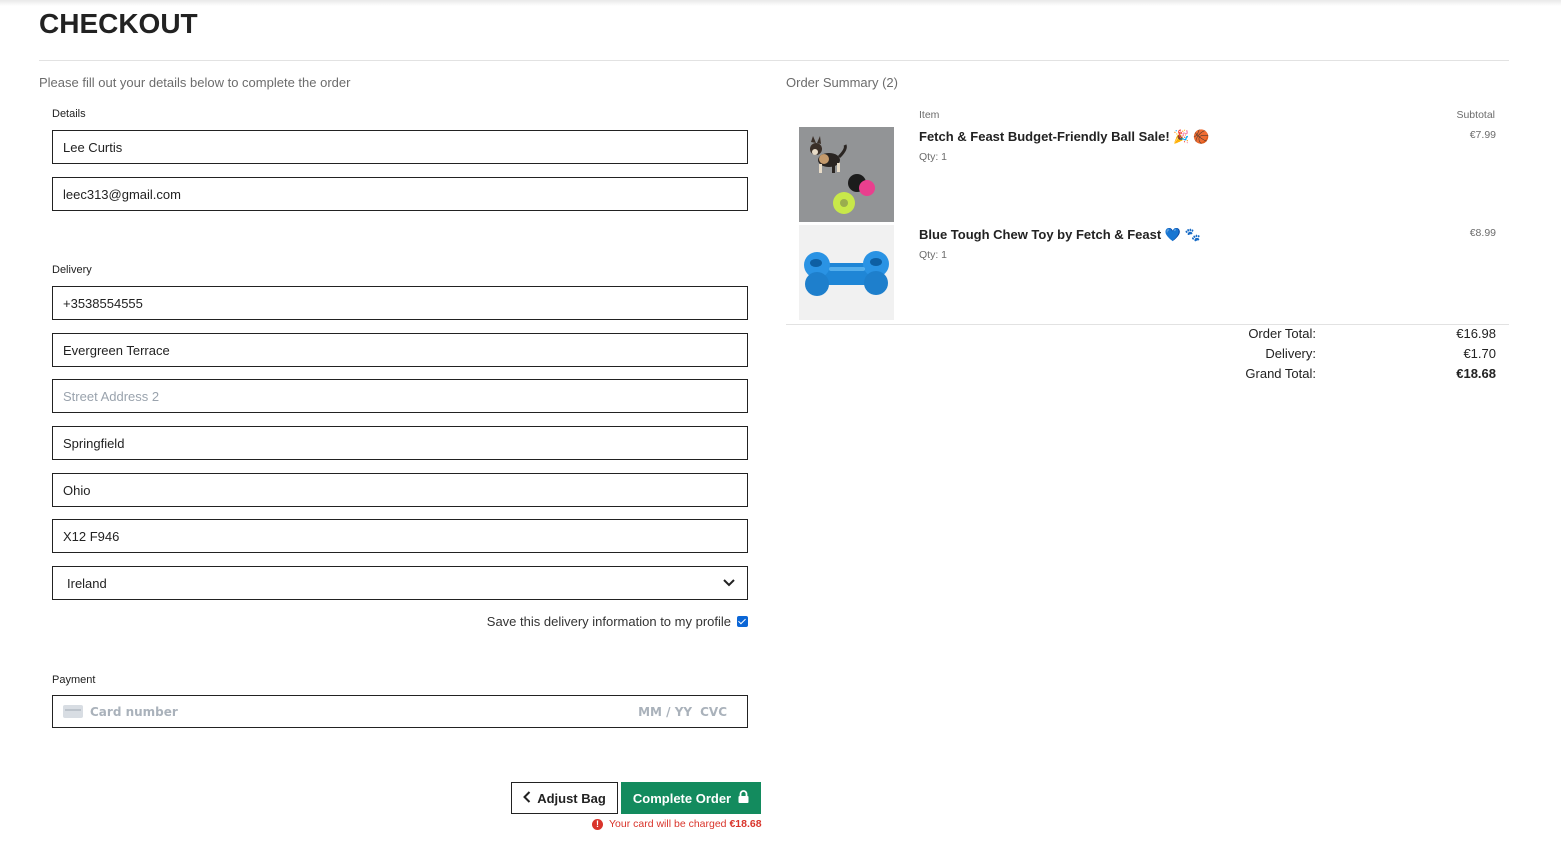  Describe the element at coordinates (400, 396) in the screenshot. I see `street-address-2-input: Street Address 2` at that location.